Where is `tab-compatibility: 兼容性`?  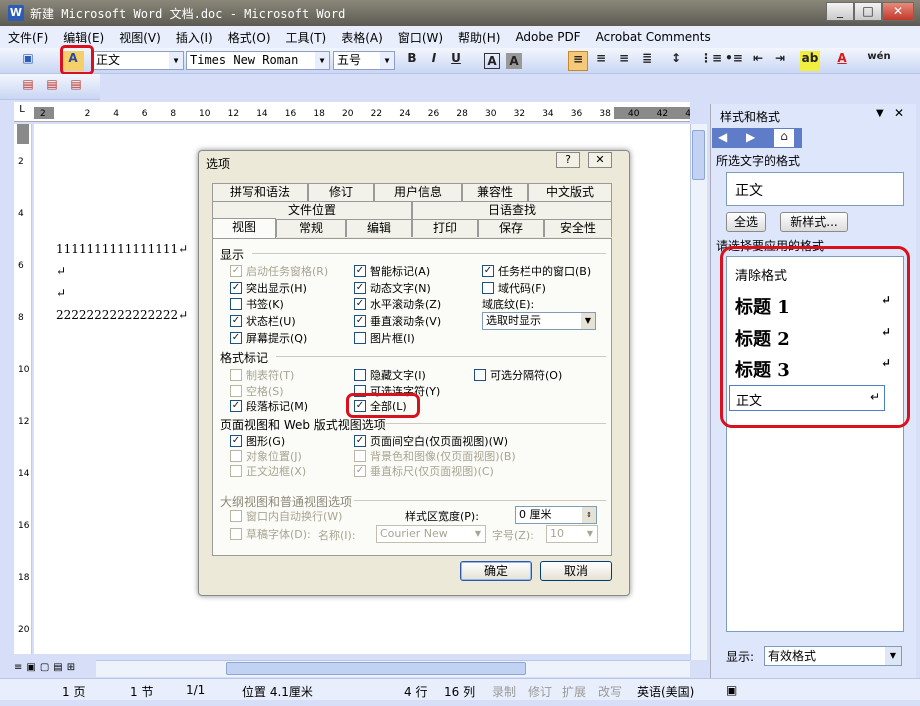 tab-compatibility: 兼容性 is located at coordinates (495, 192).